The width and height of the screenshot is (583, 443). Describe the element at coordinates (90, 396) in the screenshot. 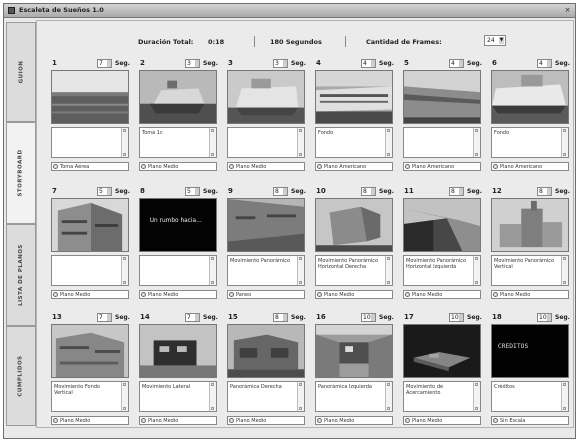

I see `description-textarea: Movimiento Fondo Vertical` at that location.